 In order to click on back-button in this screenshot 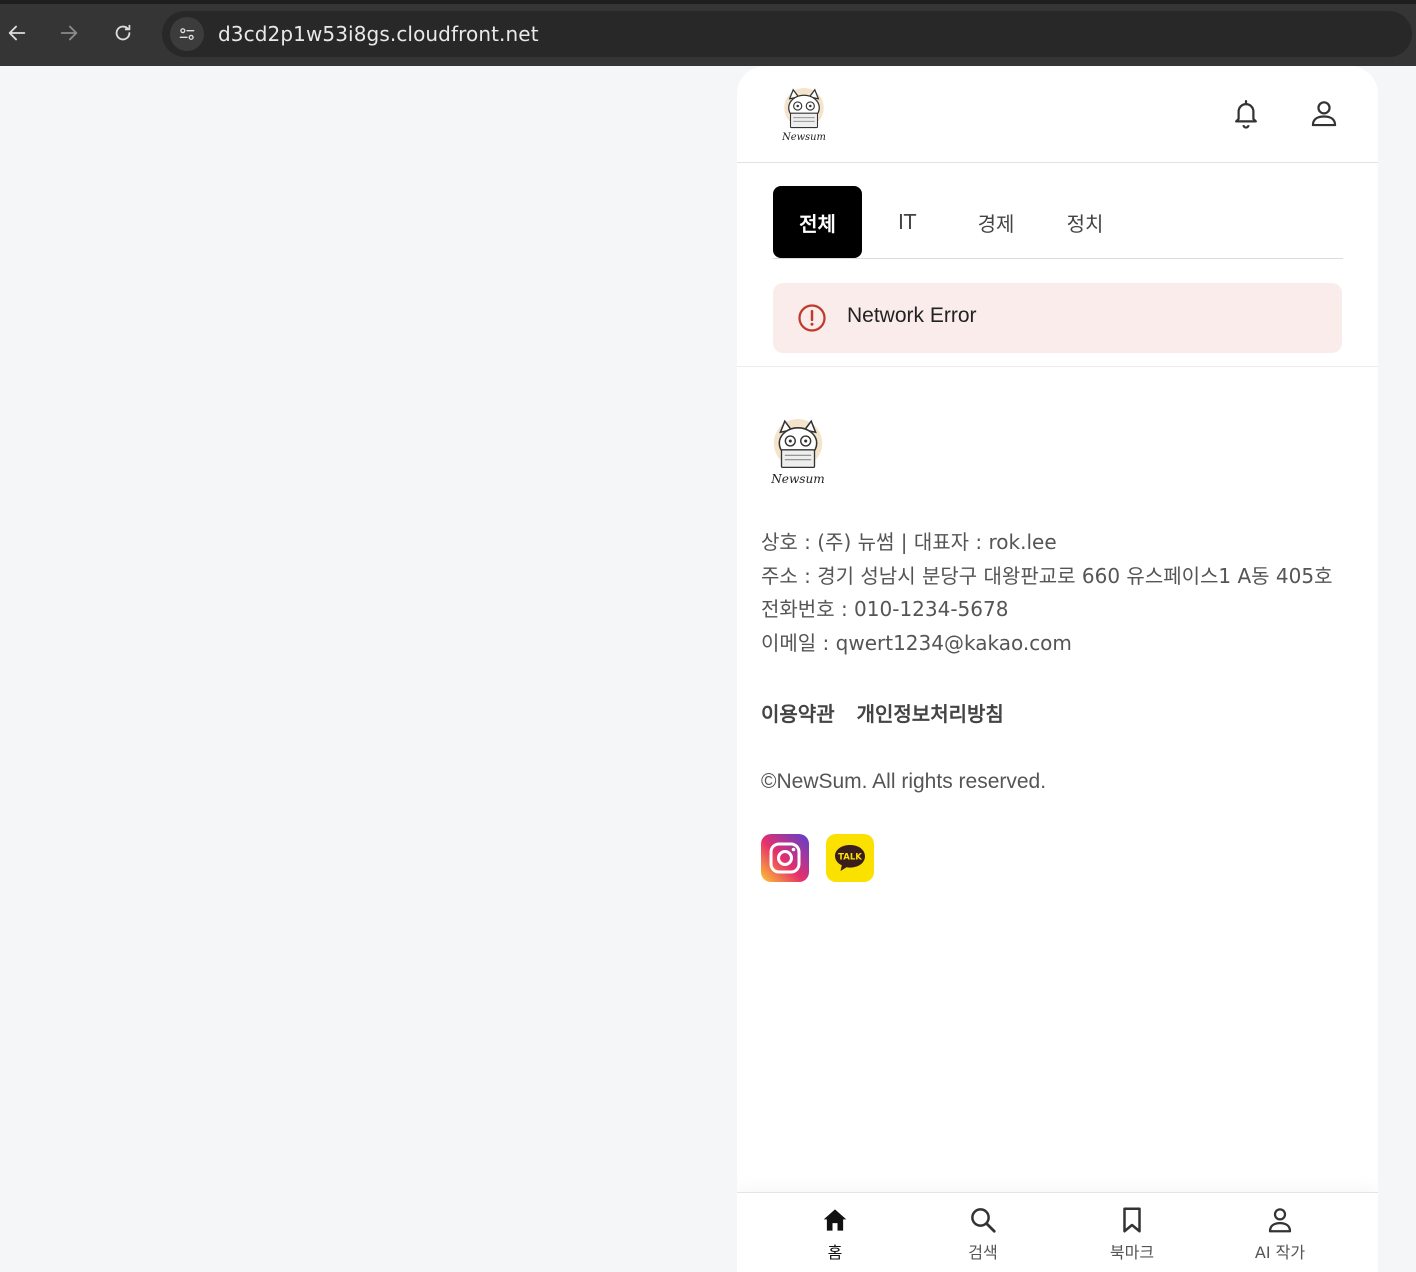, I will do `click(17, 33)`.